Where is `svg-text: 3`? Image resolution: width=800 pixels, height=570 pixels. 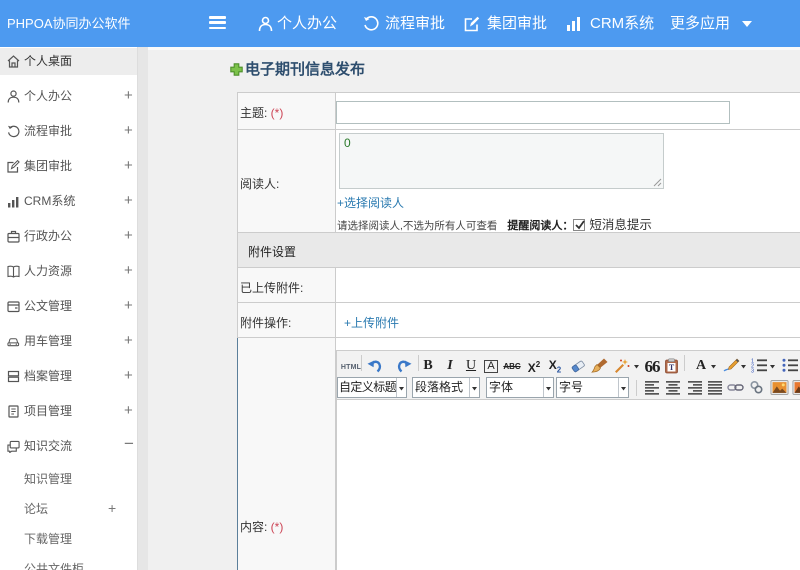 svg-text: 3 is located at coordinates (752, 371).